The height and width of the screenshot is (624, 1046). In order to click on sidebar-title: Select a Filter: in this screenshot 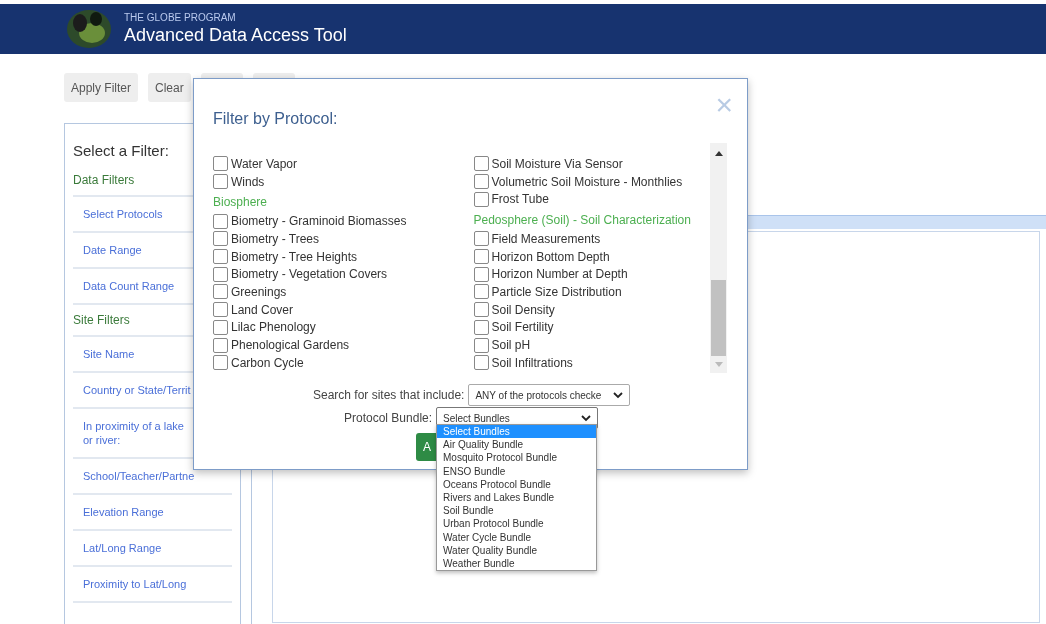, I will do `click(121, 151)`.